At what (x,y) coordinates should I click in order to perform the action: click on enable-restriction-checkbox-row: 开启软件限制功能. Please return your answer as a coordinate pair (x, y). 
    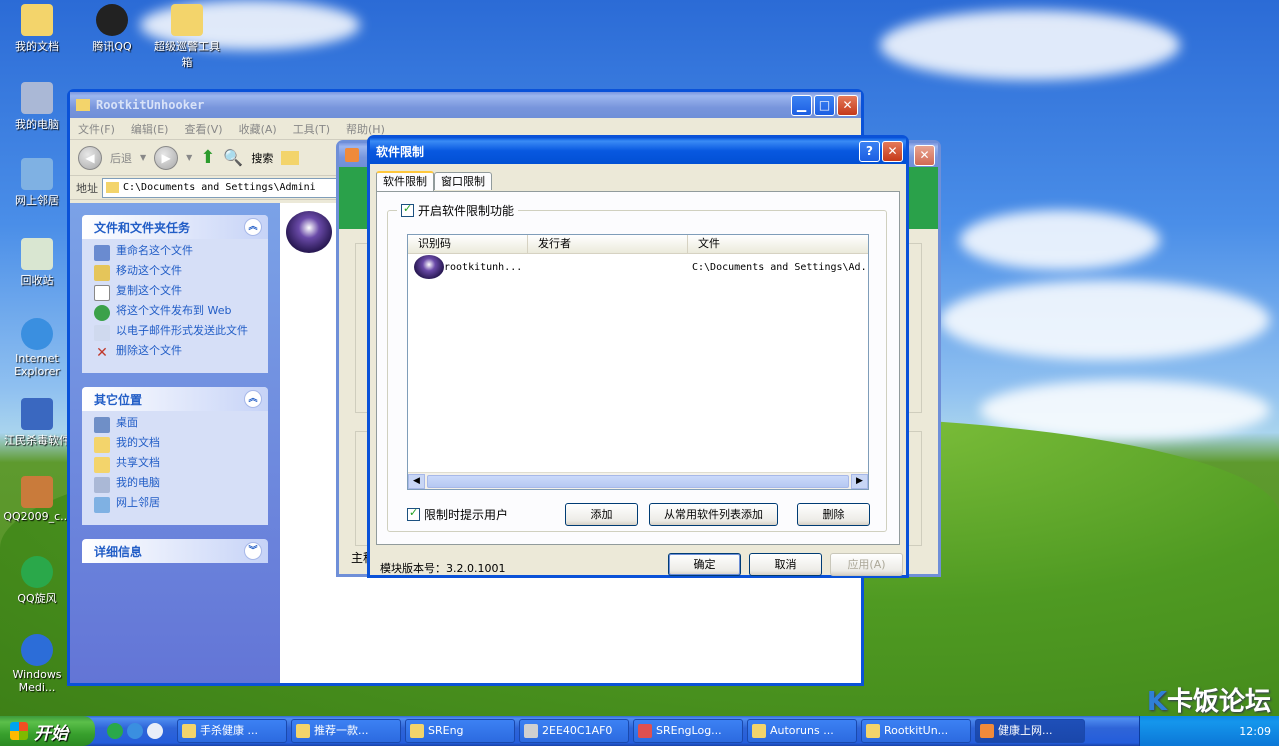
    Looking at the image, I should click on (458, 210).